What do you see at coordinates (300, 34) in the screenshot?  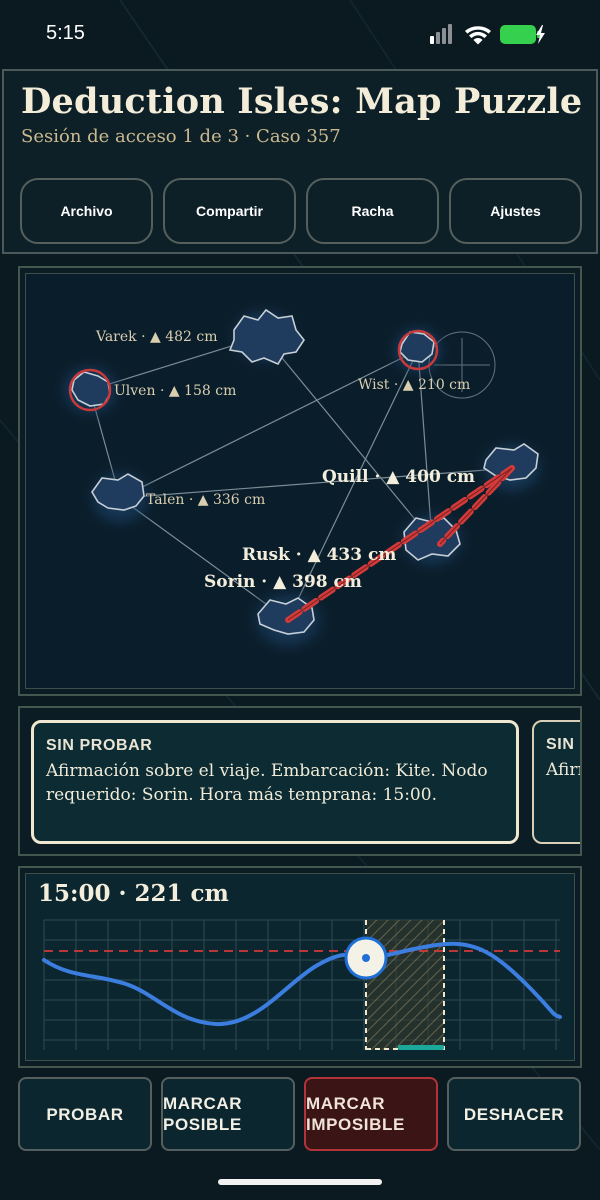 I see `status-bar: 5:15` at bounding box center [300, 34].